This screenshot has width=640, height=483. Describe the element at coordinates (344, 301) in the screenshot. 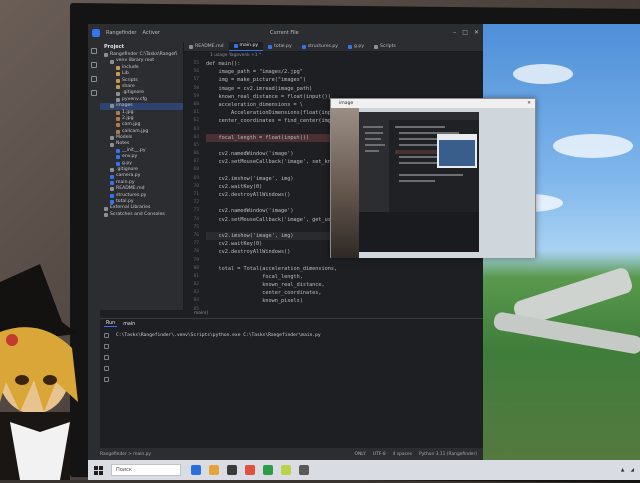

I see `code-line: known_pixels)` at that location.